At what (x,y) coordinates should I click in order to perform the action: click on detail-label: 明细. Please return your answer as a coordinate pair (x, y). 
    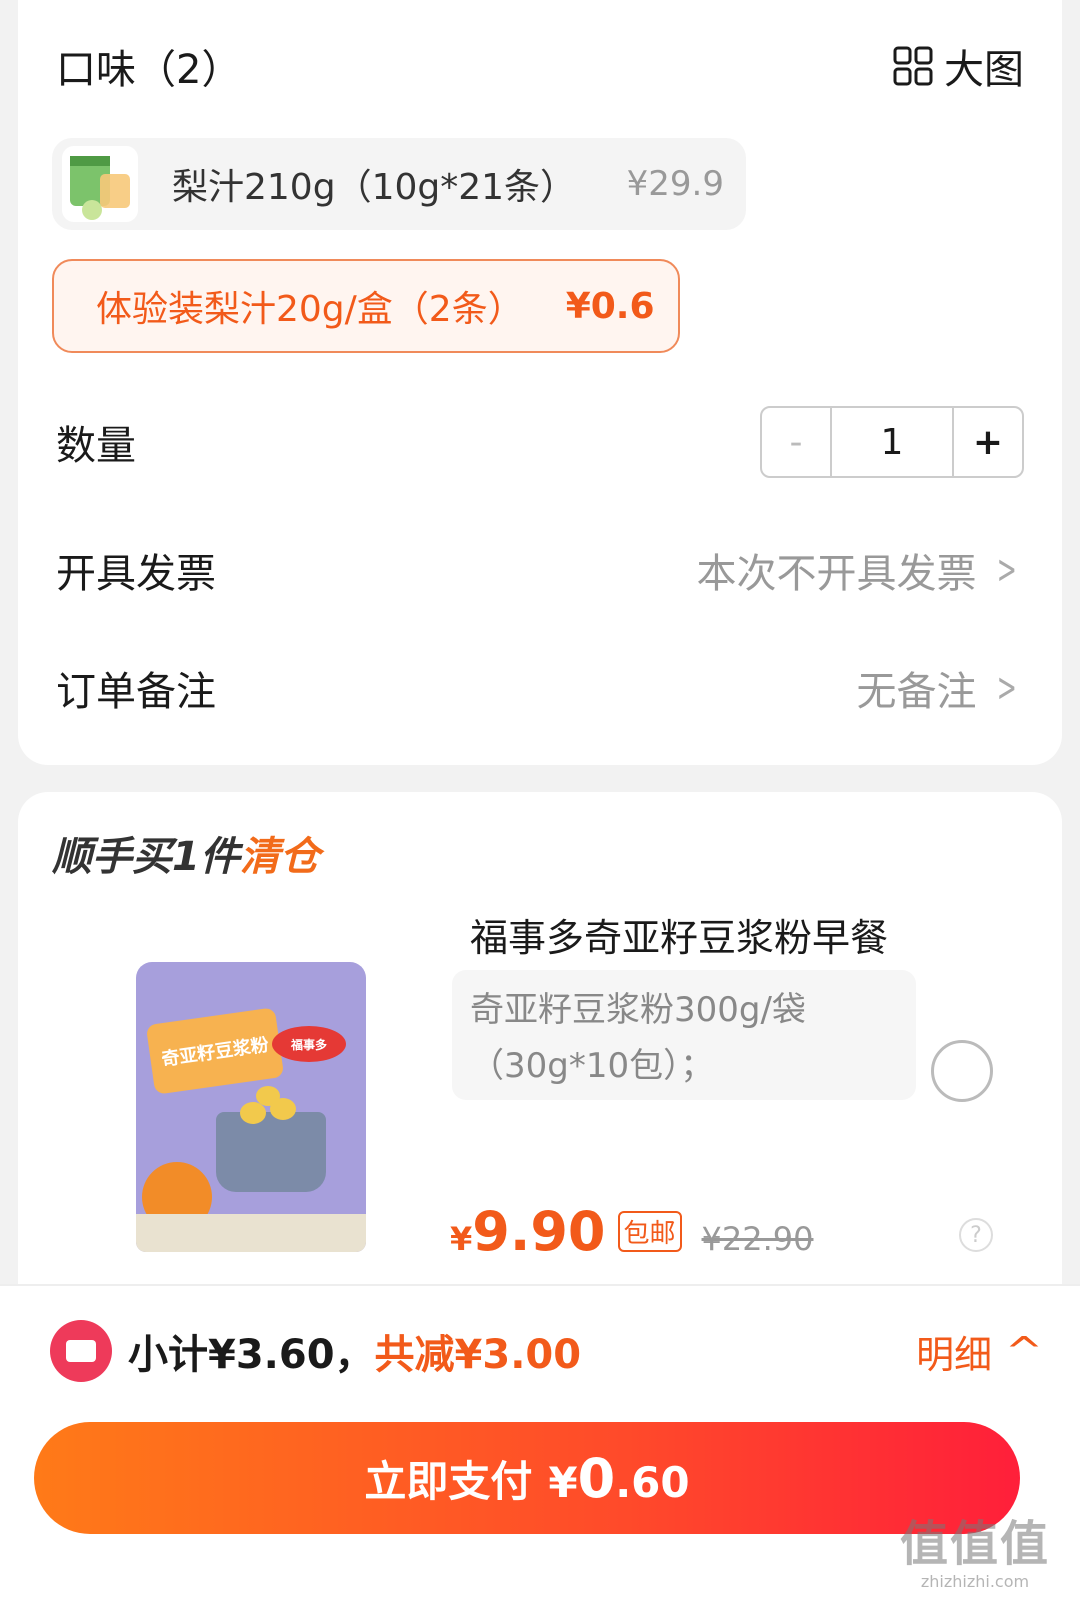
    Looking at the image, I should click on (954, 1354).